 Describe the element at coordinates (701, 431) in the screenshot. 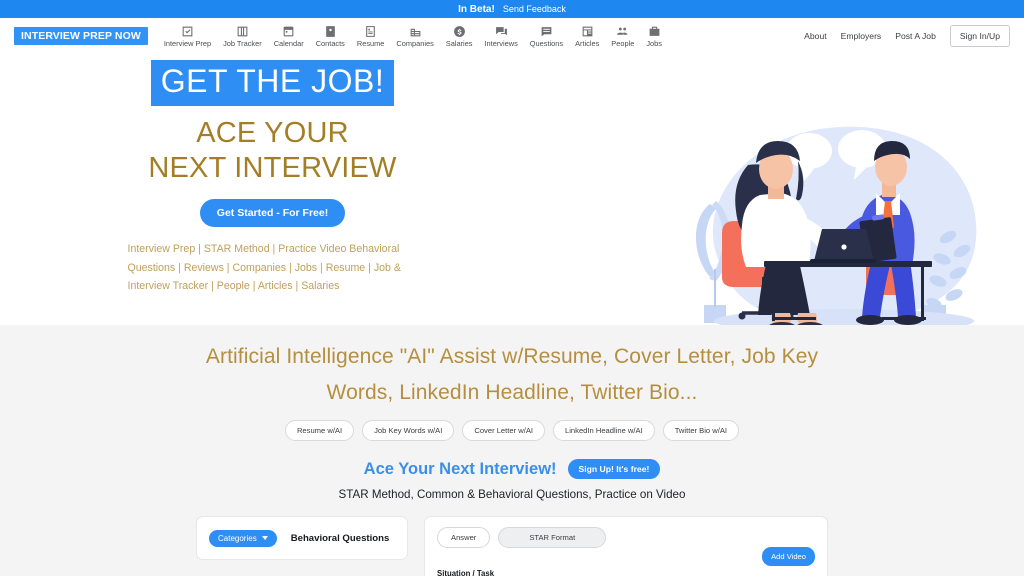

I see `ai-pill-twitter-bio: Twitter Bio w/AI` at that location.